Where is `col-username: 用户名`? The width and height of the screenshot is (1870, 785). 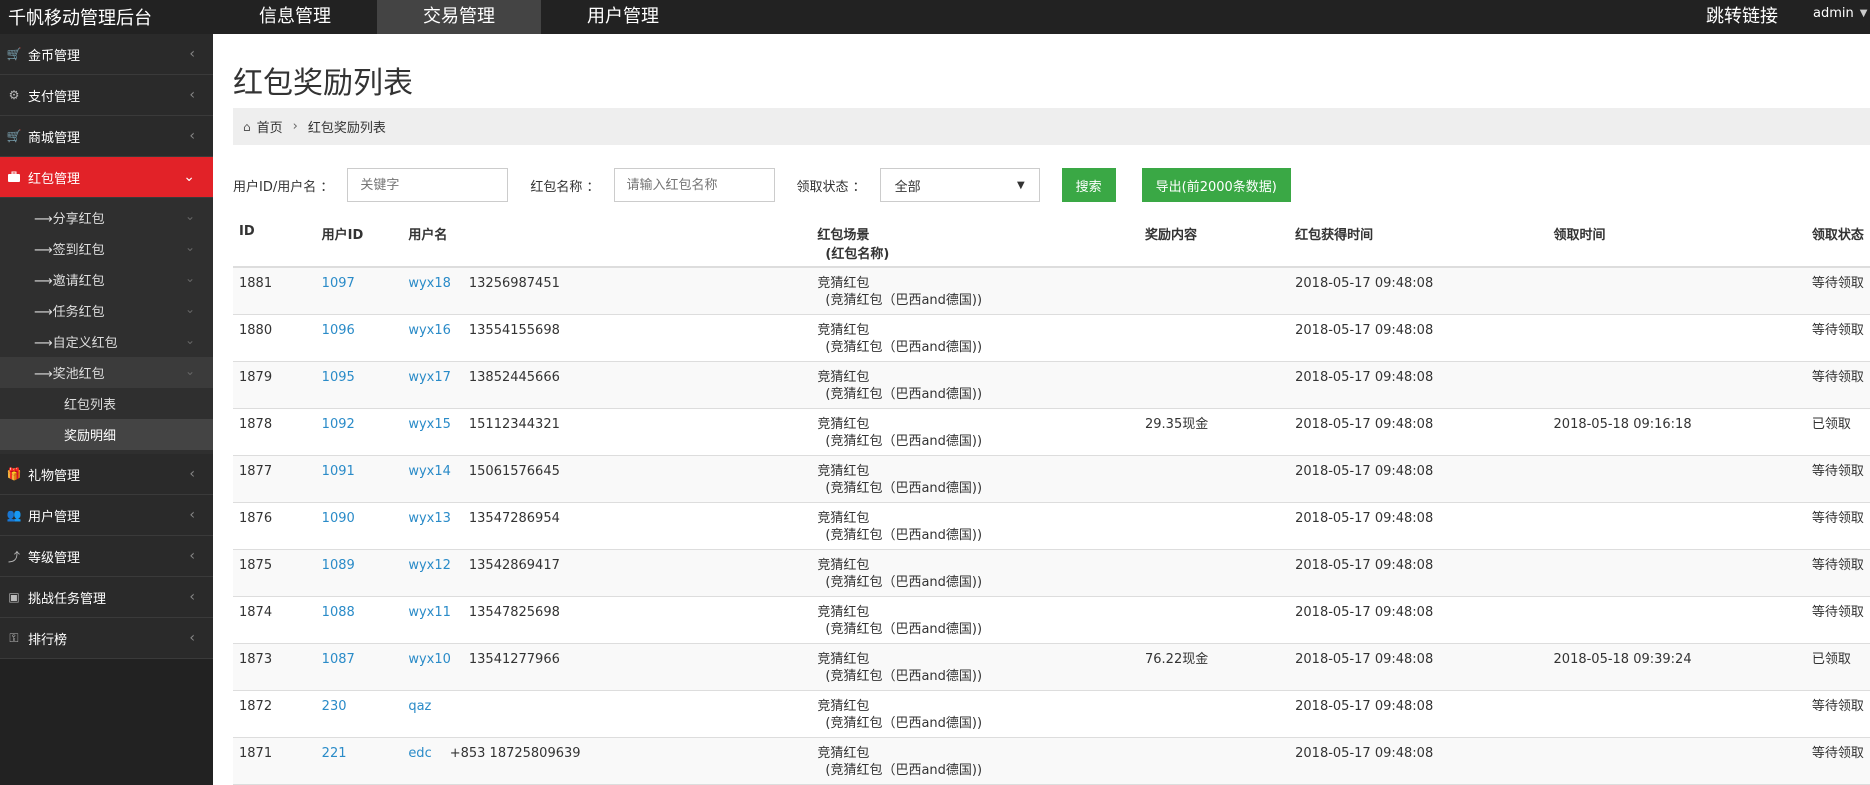
col-username: 用户名 is located at coordinates (607, 242).